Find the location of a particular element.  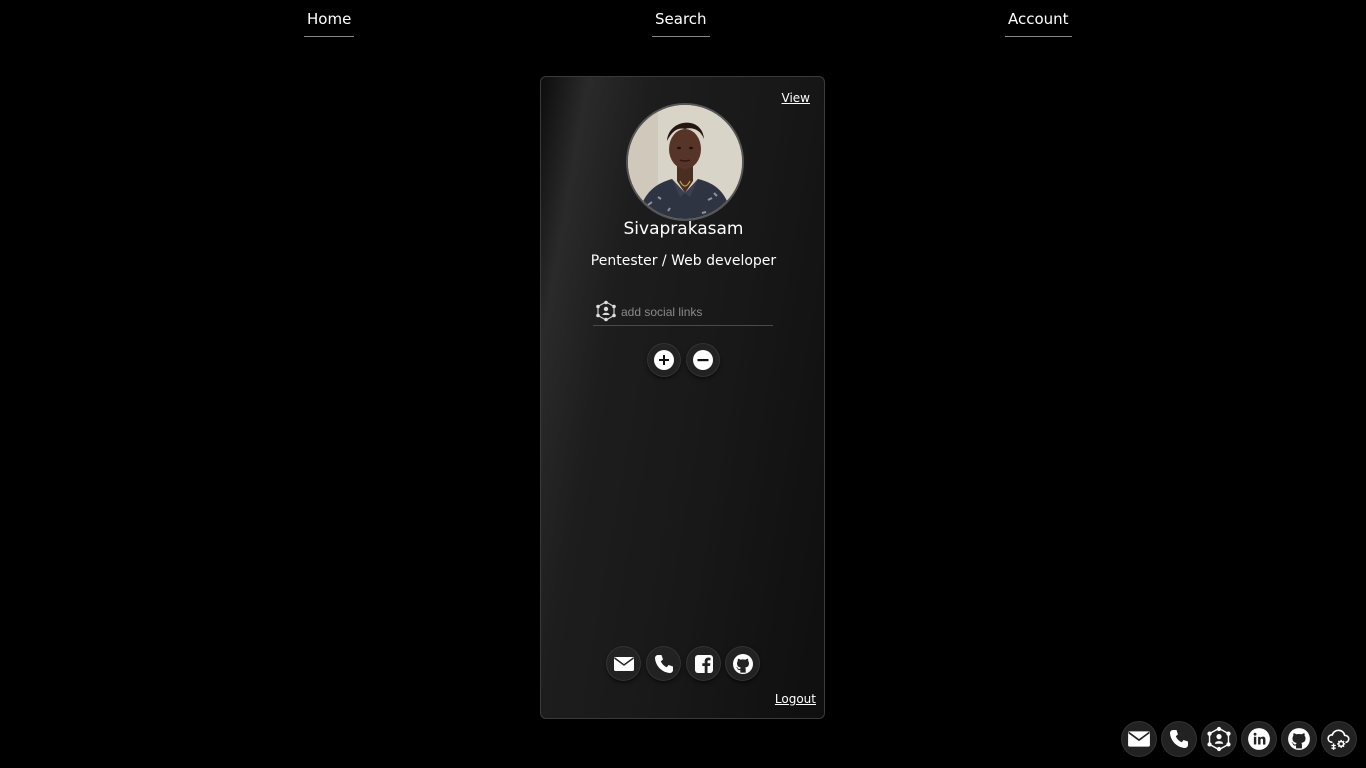

profile-photo is located at coordinates (685, 162).